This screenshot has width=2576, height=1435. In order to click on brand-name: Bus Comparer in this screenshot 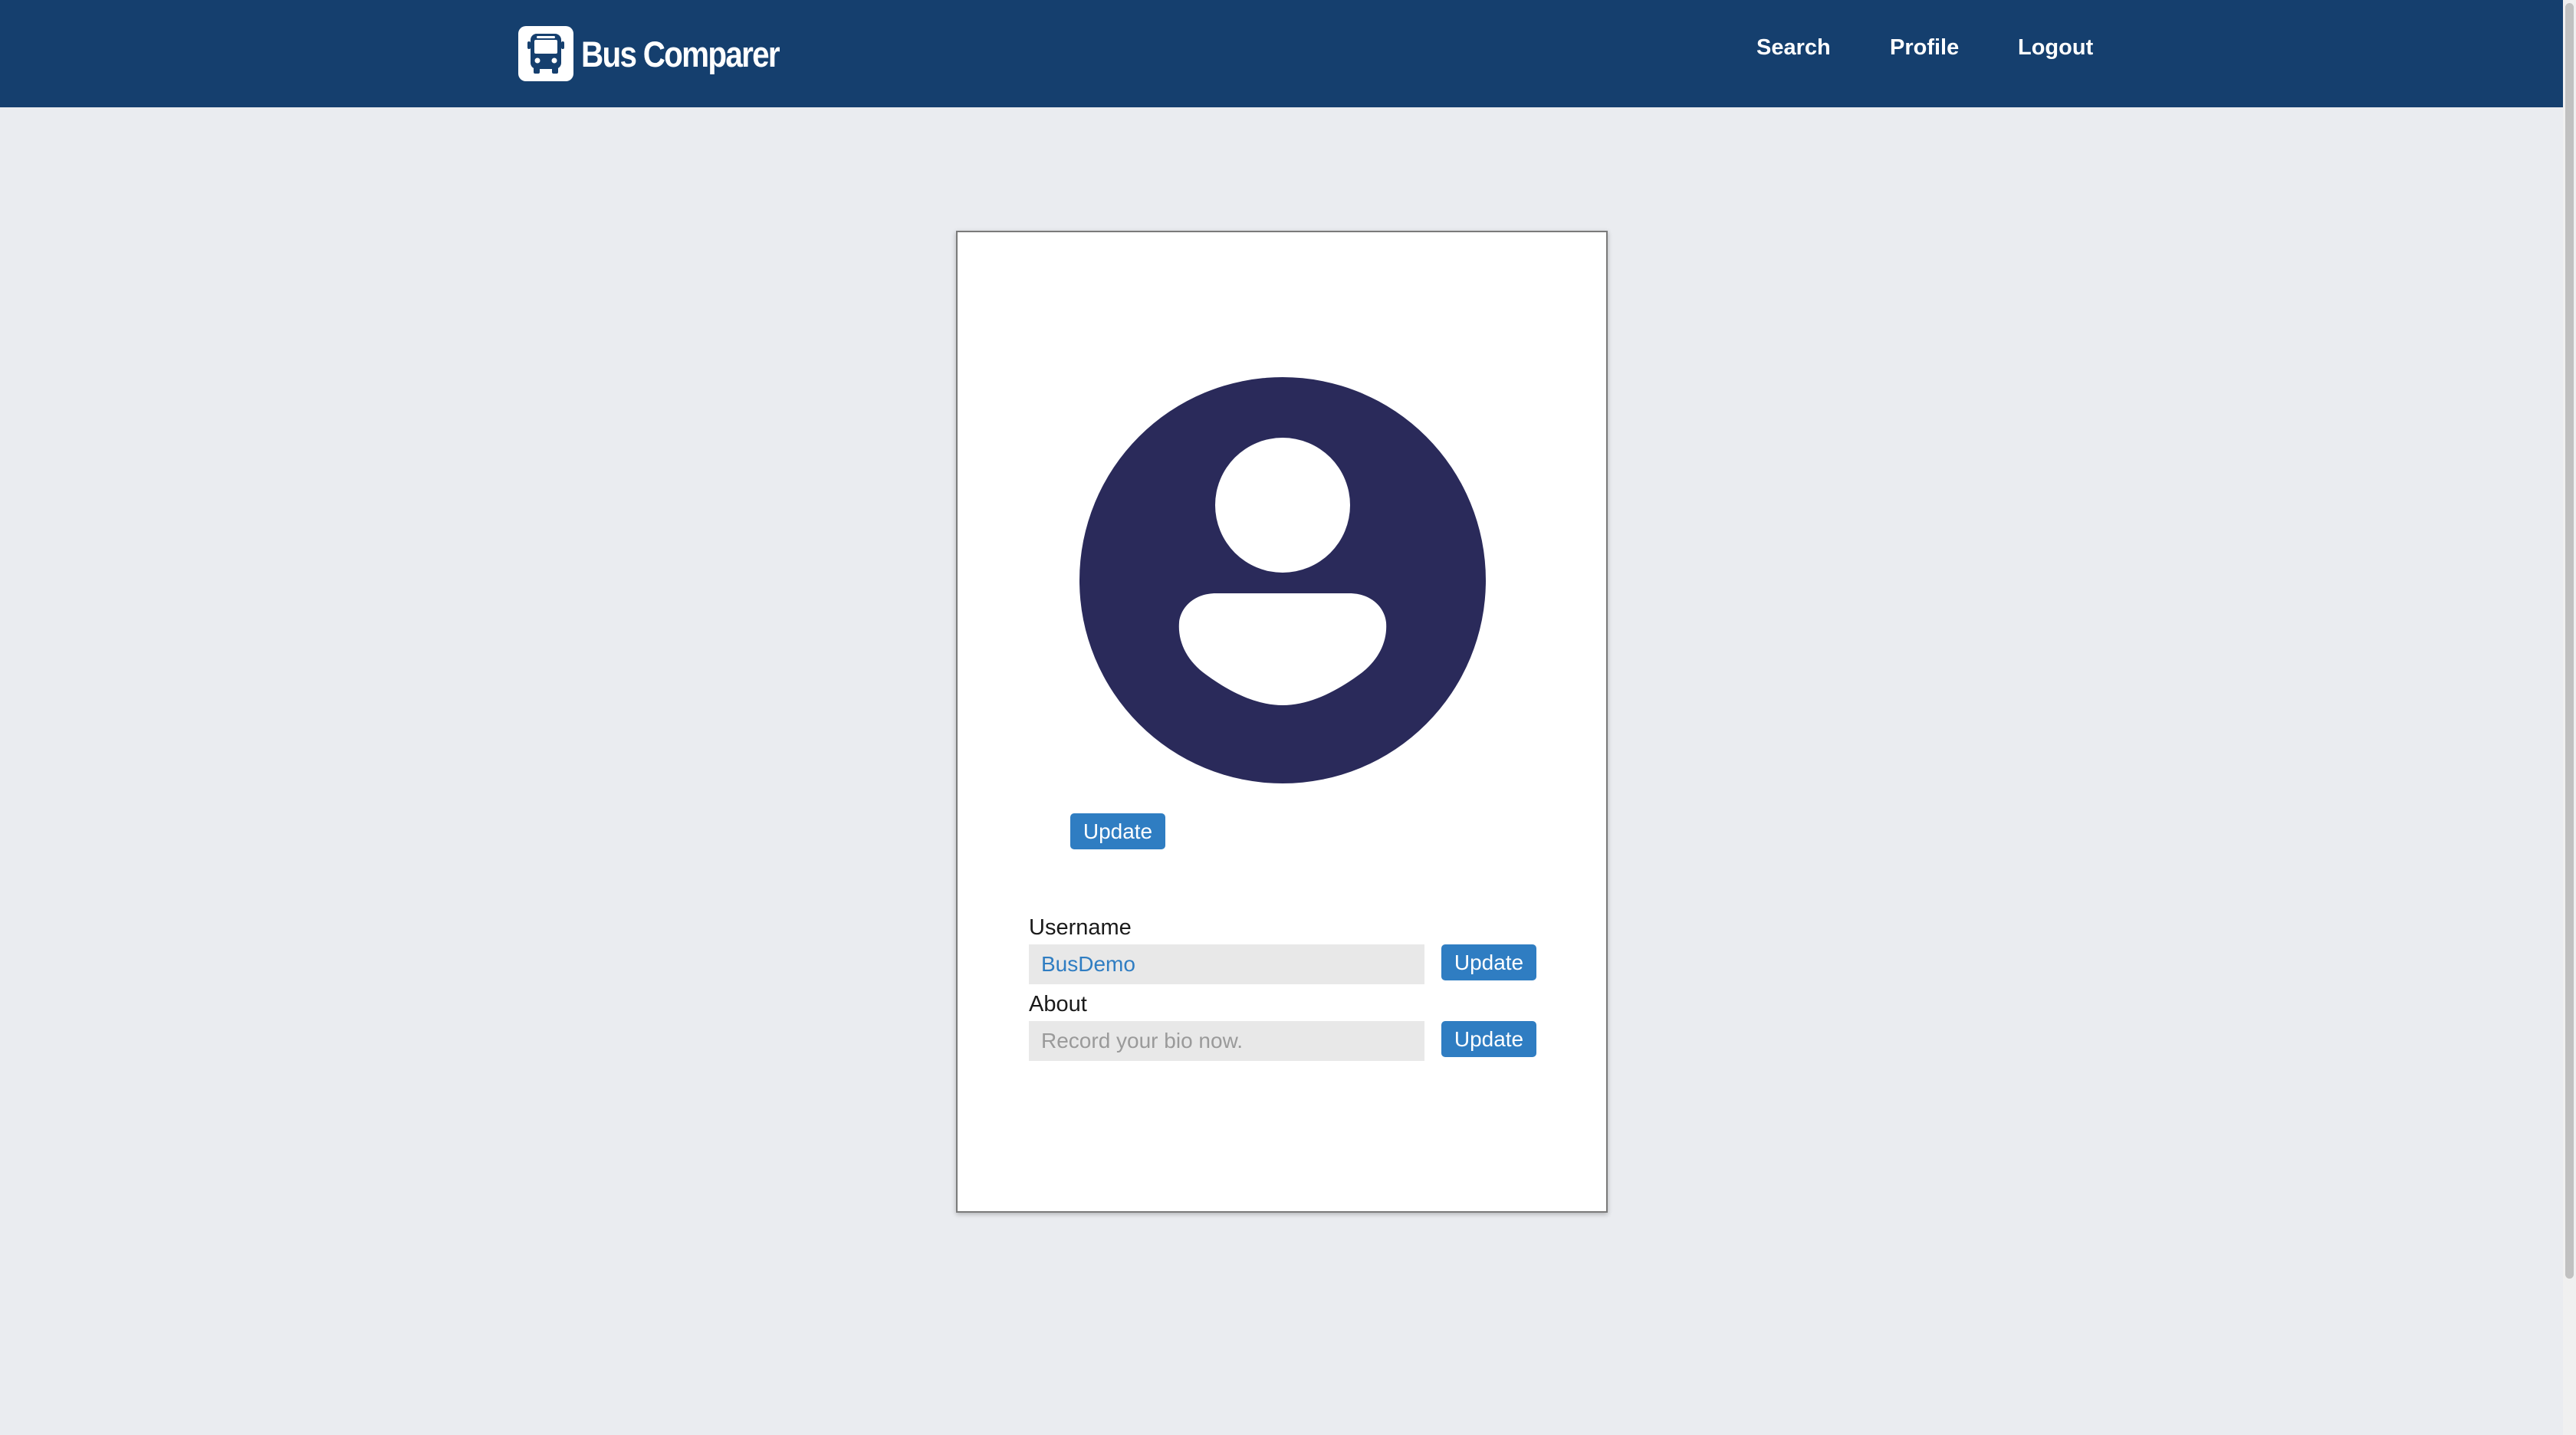, I will do `click(680, 53)`.